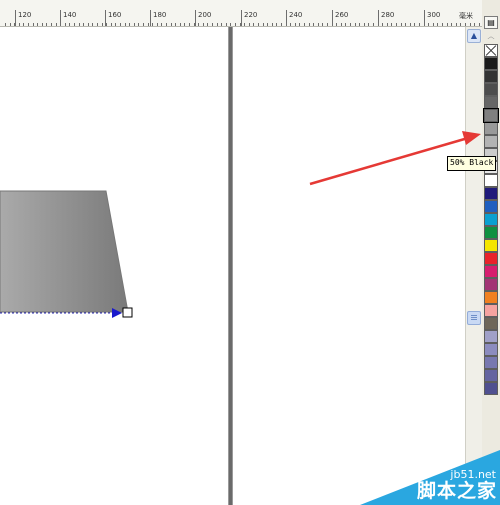  What do you see at coordinates (491, 22) in the screenshot?
I see `palette-menu-icon: ▤` at bounding box center [491, 22].